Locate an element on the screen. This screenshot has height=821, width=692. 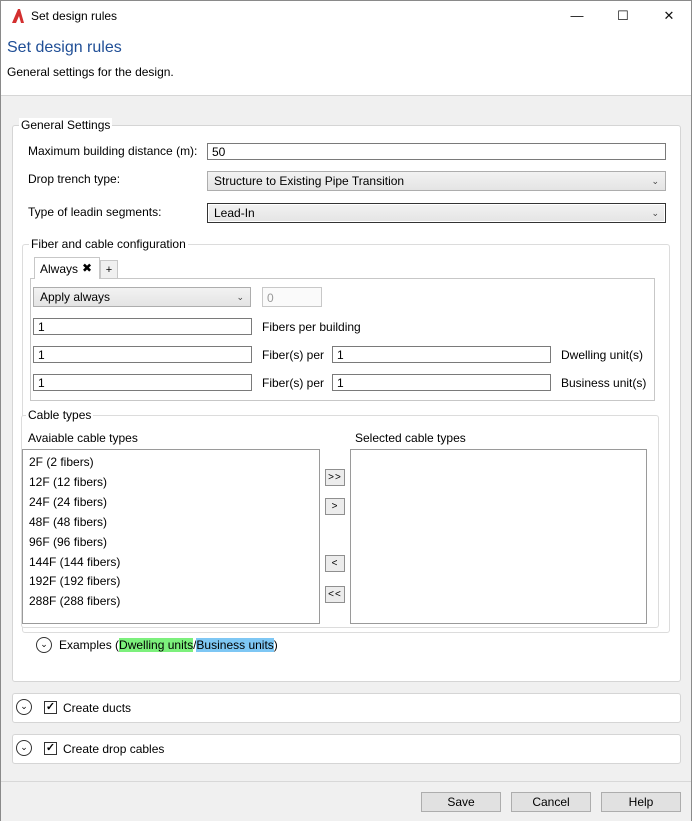
tab-always: Always ✖ is located at coordinates (67, 268).